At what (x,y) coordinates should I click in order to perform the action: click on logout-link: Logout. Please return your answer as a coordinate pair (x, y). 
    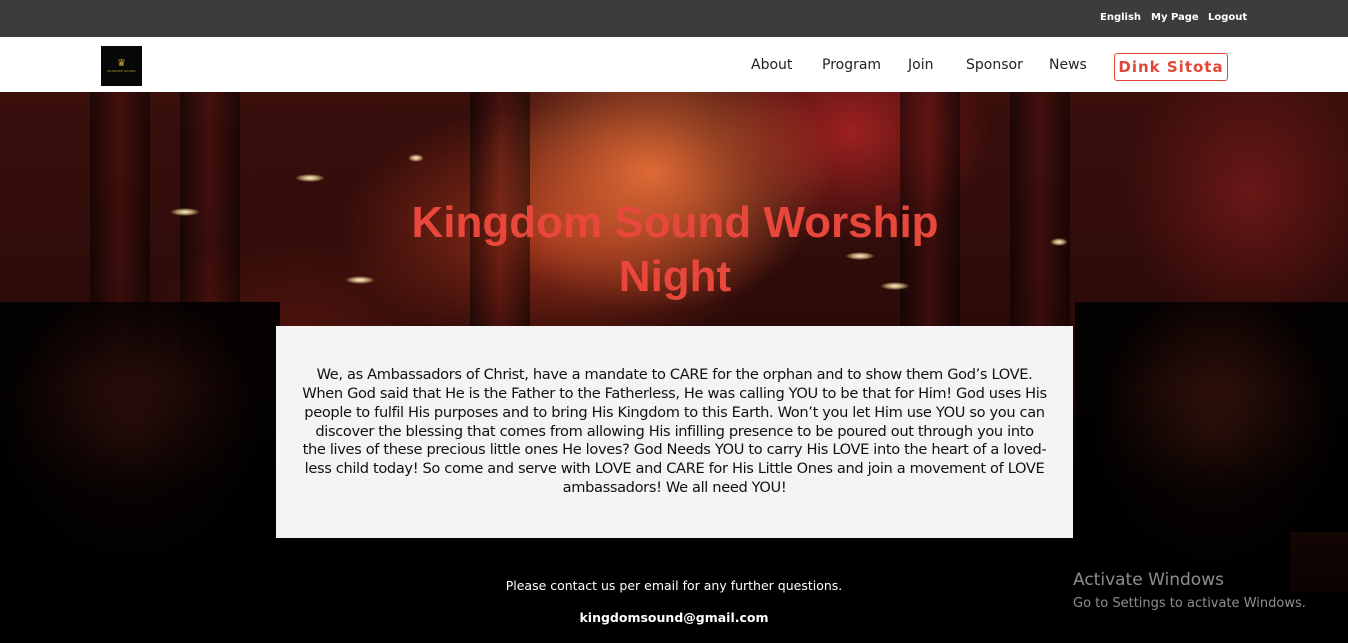
    Looking at the image, I should click on (1227, 17).